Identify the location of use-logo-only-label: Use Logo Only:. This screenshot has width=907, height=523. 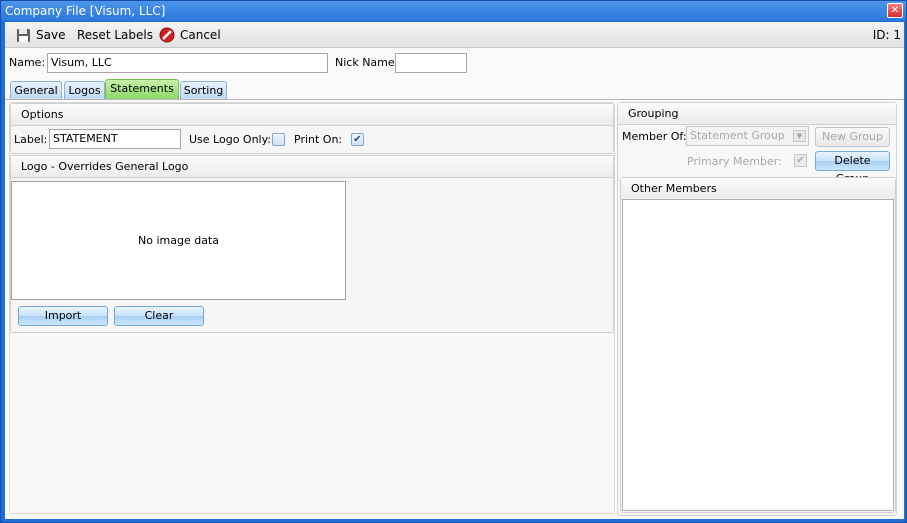
(230, 139).